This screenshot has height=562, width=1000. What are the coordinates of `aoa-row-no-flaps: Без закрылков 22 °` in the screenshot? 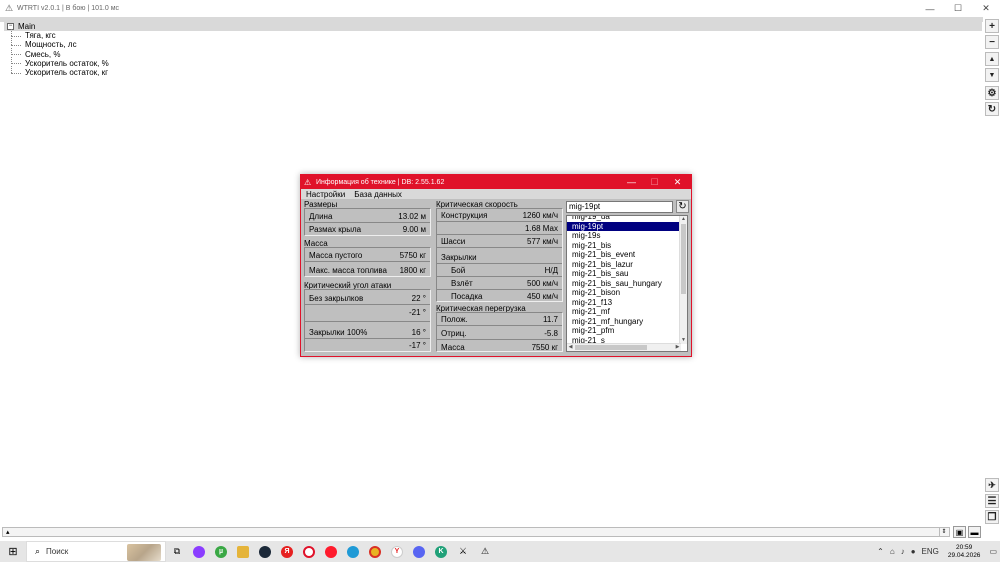 It's located at (367, 299).